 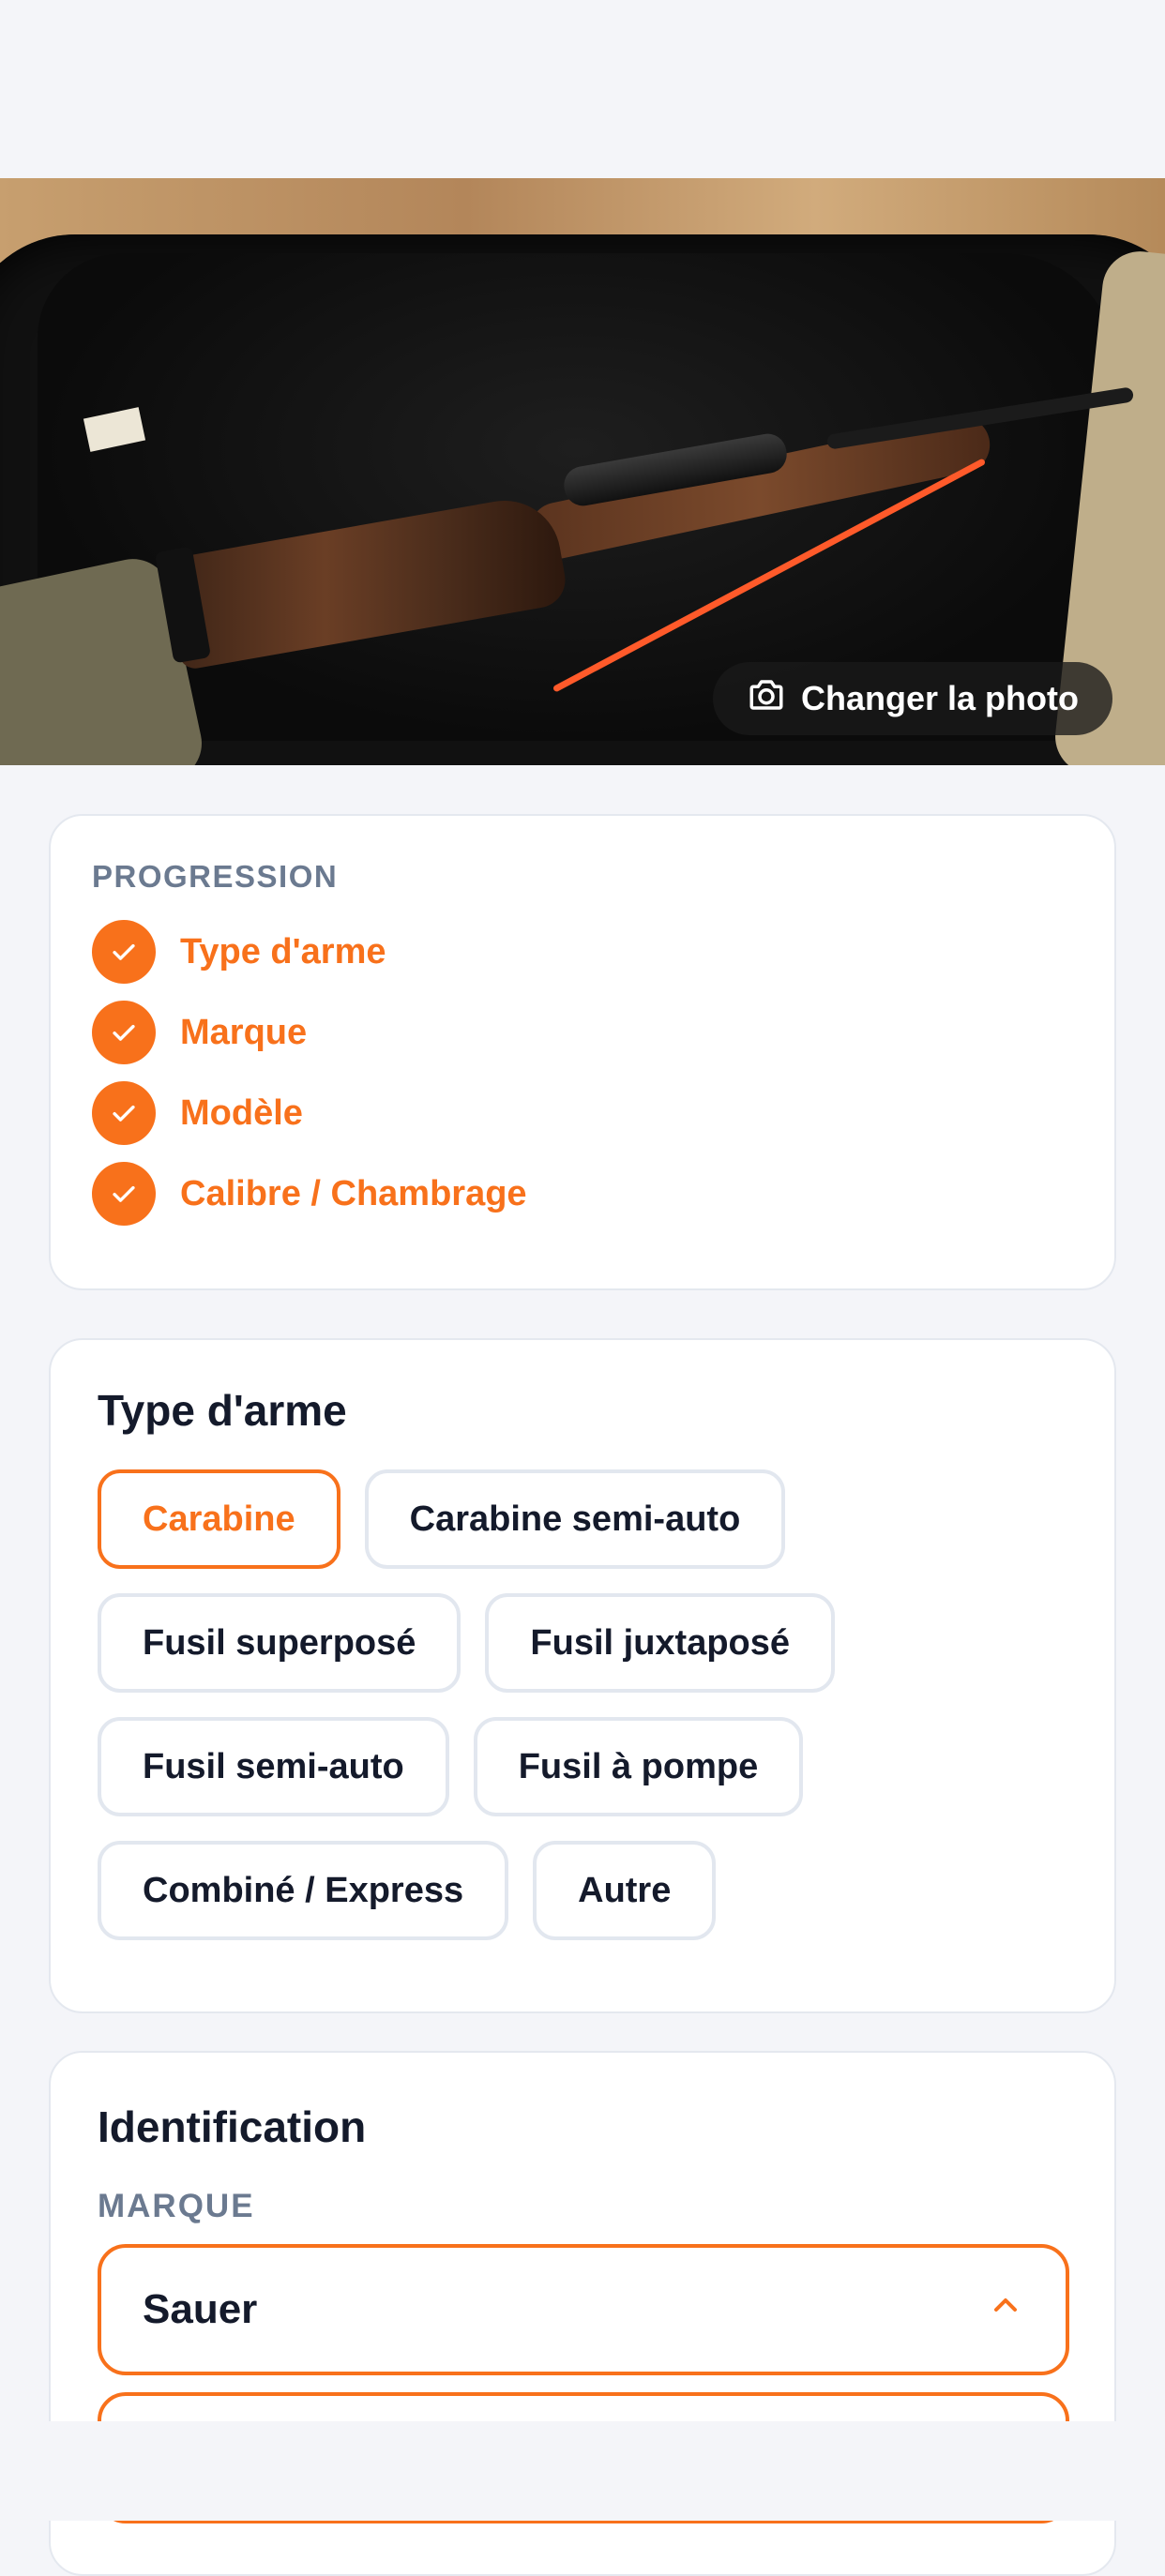 What do you see at coordinates (353, 1193) in the screenshot?
I see `progress-step-label: Calibre / Chambrage` at bounding box center [353, 1193].